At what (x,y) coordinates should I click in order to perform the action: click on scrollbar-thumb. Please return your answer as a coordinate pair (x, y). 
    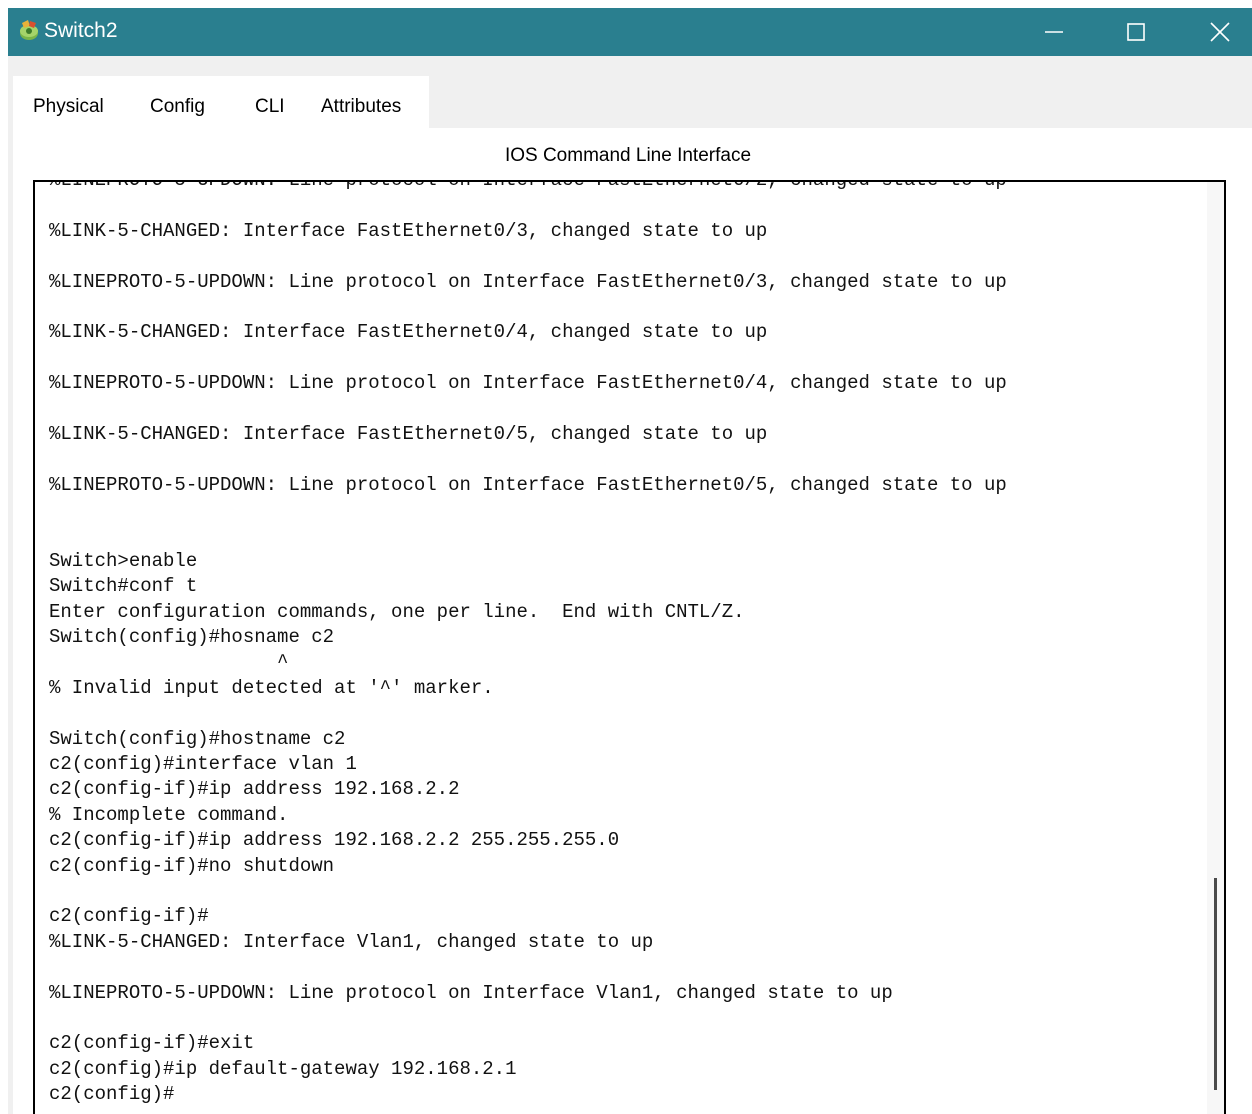
    Looking at the image, I should click on (1215, 984).